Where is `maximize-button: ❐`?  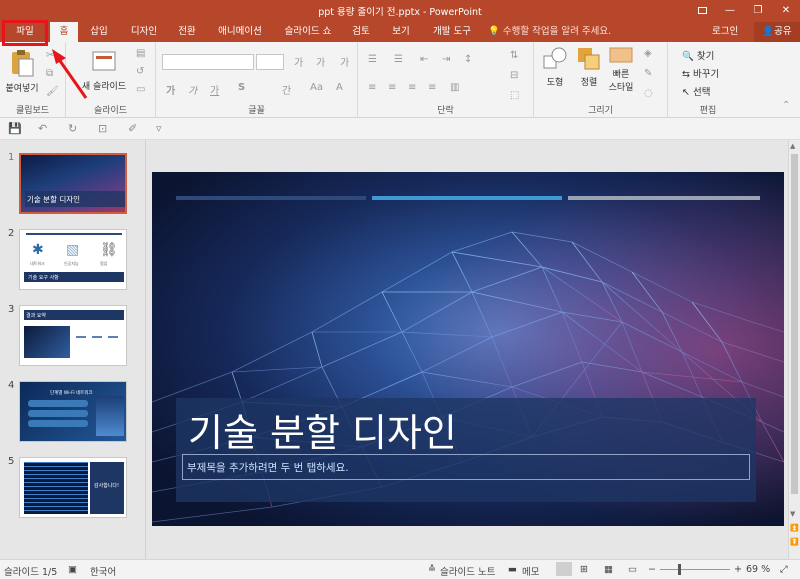 maximize-button: ❐ is located at coordinates (758, 10).